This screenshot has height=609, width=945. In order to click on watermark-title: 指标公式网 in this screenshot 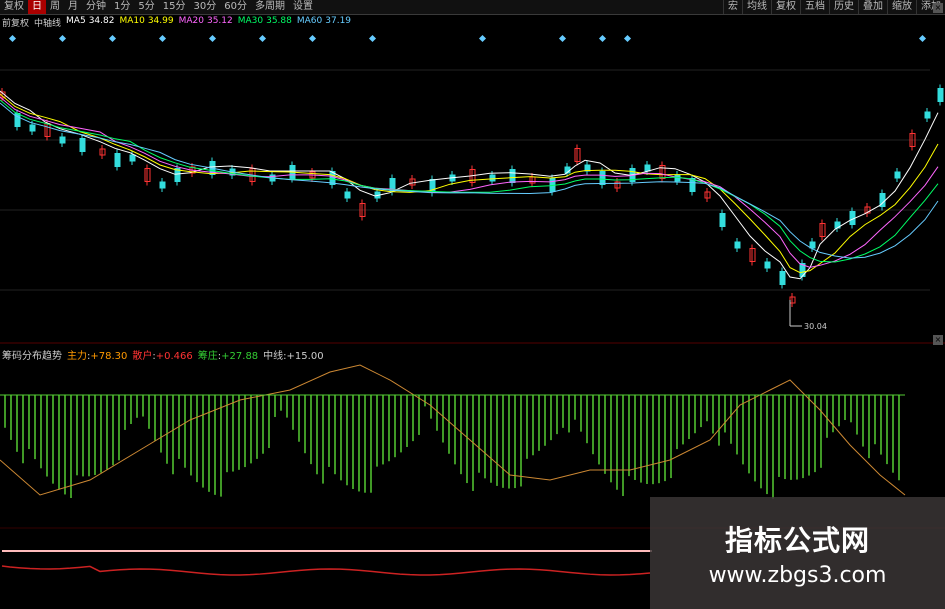, I will do `click(797, 540)`.